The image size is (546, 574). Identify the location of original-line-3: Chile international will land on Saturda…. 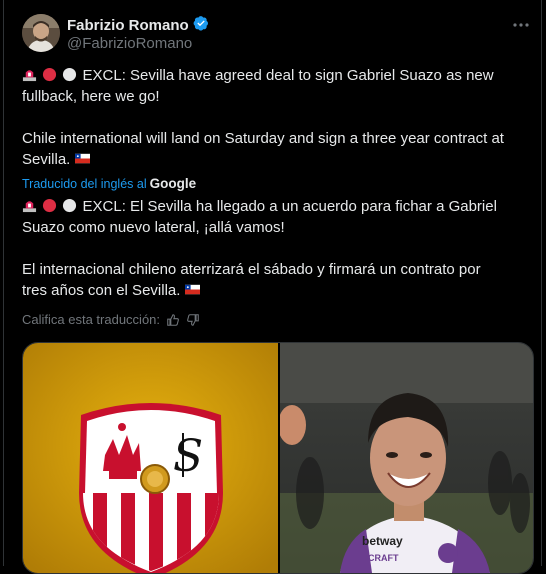
(263, 138).